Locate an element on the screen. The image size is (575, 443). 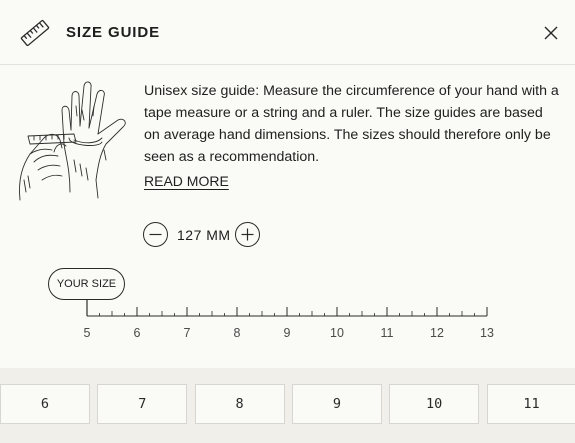
increase-button is located at coordinates (247, 234).